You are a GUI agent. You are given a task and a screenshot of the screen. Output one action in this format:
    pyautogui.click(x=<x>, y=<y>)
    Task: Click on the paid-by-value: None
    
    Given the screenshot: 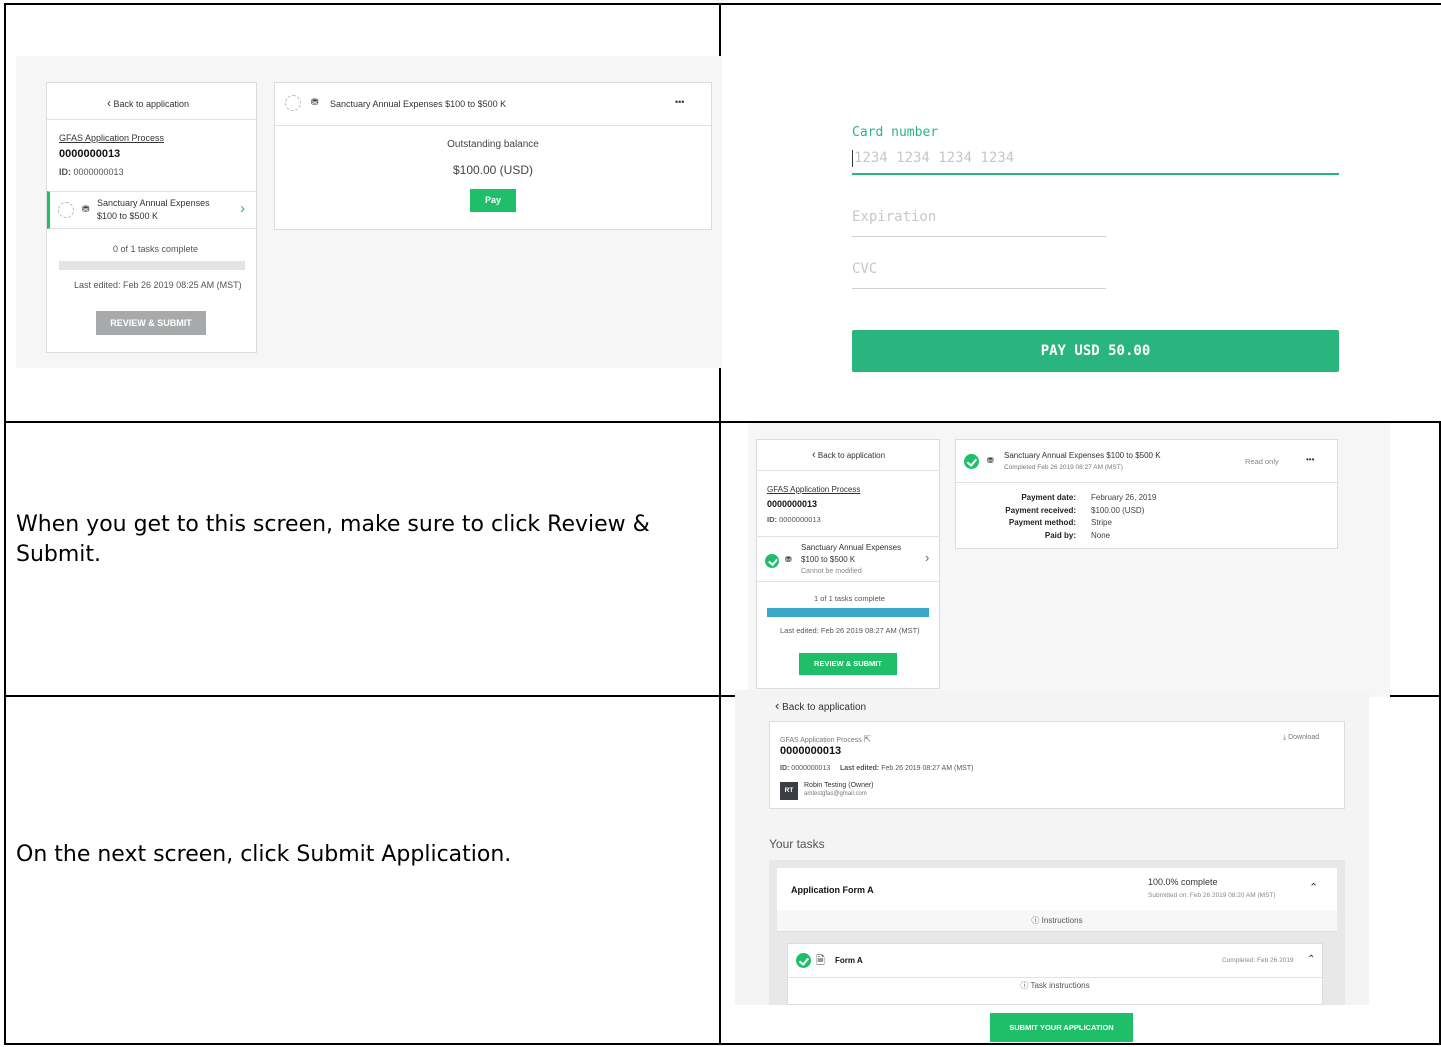 What is the action you would take?
    pyautogui.click(x=1101, y=535)
    